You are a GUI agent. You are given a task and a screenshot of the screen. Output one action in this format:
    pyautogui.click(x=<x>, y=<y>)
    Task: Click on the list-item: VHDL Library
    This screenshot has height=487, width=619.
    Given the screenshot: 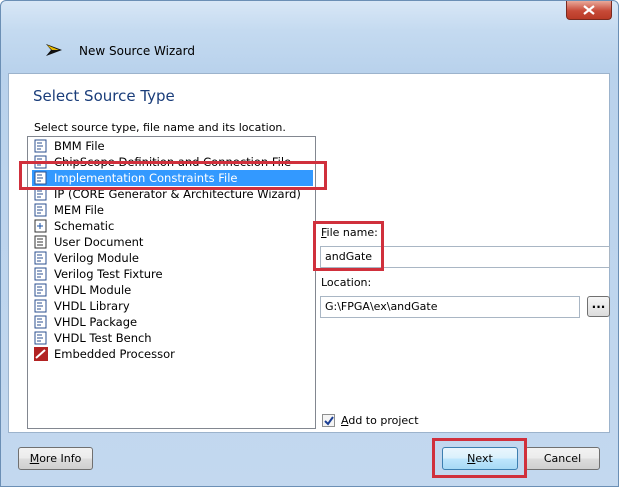 What is the action you would take?
    pyautogui.click(x=172, y=306)
    